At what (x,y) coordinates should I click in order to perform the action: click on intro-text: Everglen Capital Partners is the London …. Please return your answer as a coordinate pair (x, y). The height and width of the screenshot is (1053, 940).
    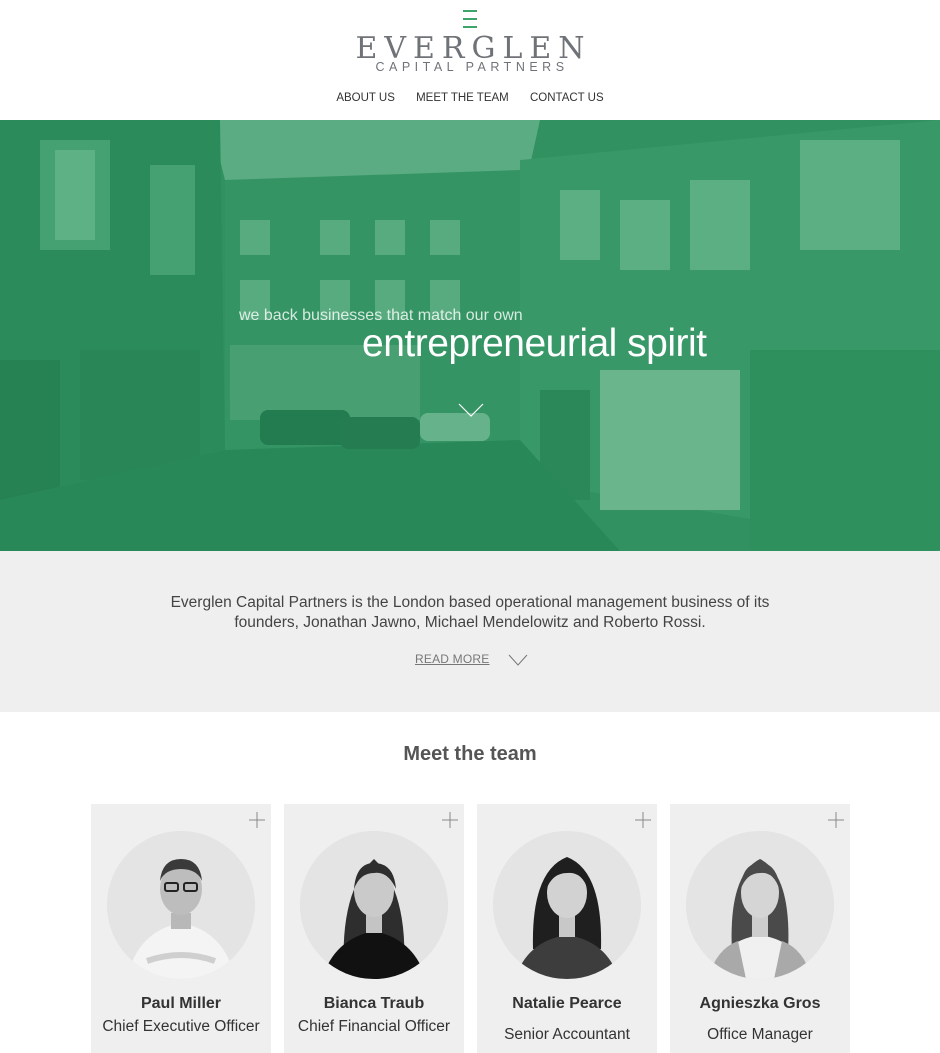
    Looking at the image, I should click on (470, 612).